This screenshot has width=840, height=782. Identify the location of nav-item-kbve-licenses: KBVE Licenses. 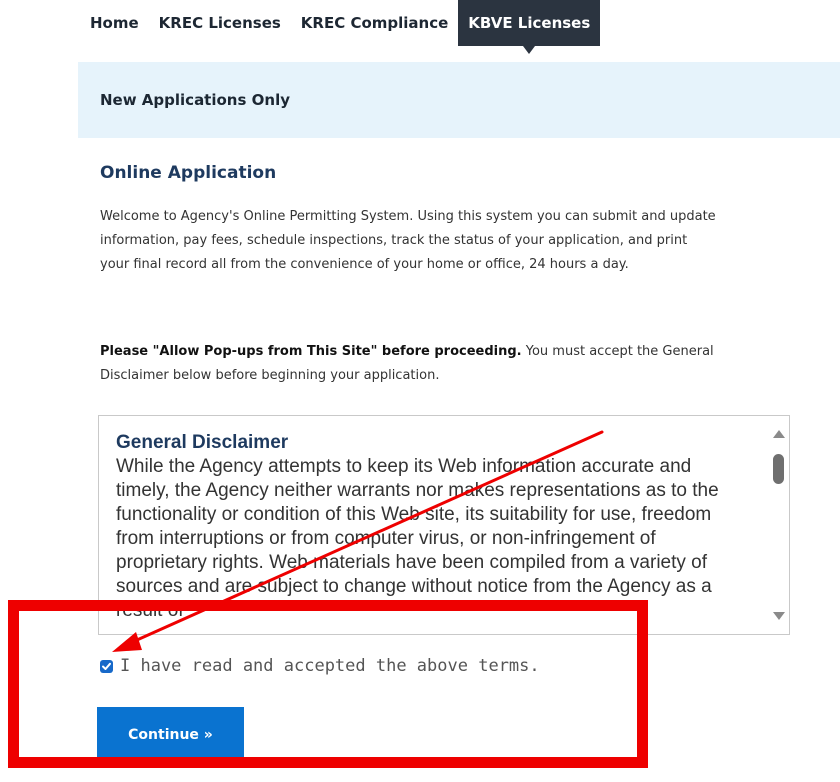
(529, 27).